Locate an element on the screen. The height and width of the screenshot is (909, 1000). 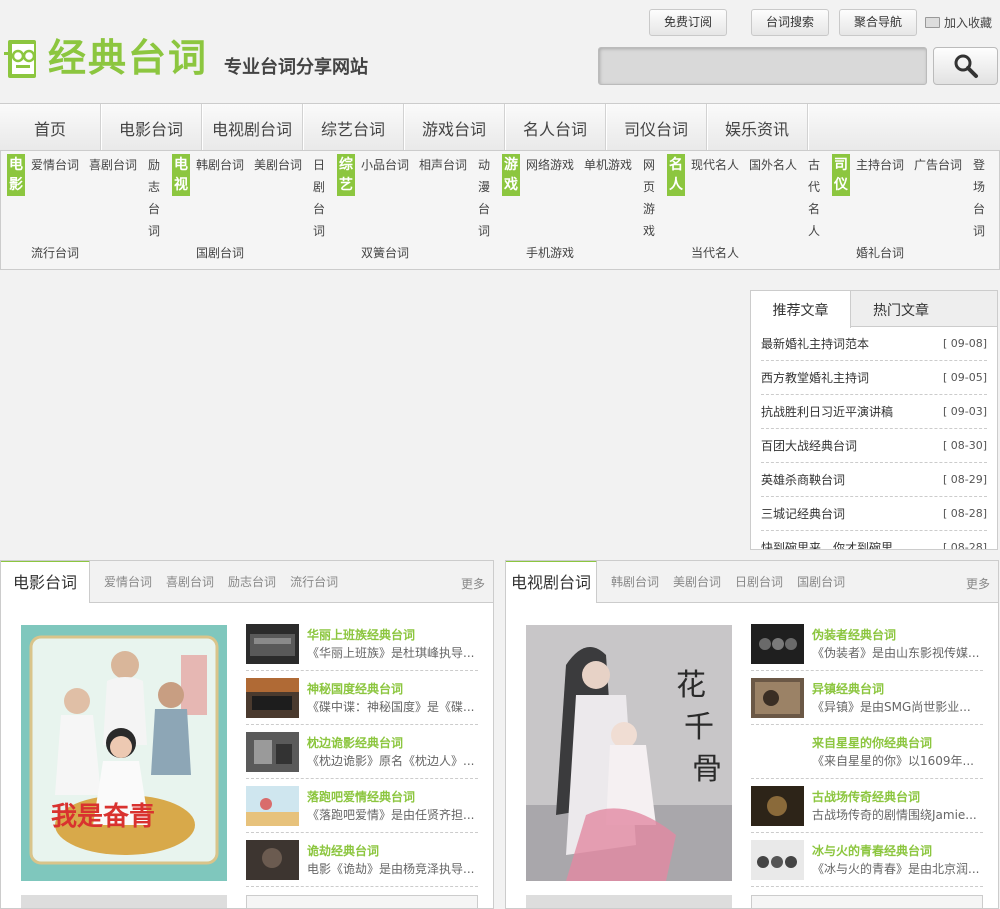
article-title: 最新婚礼主持词范本 is located at coordinates (815, 343).